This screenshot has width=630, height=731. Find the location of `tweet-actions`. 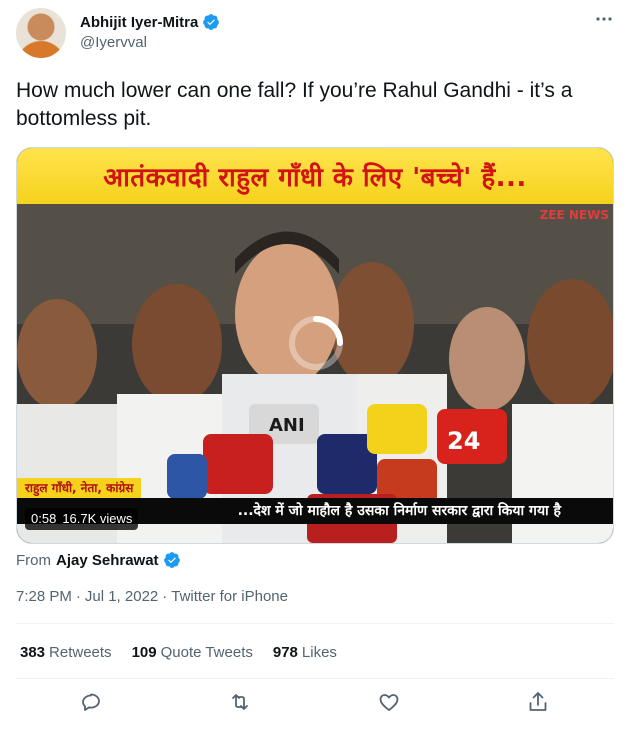

tweet-actions is located at coordinates (315, 705).